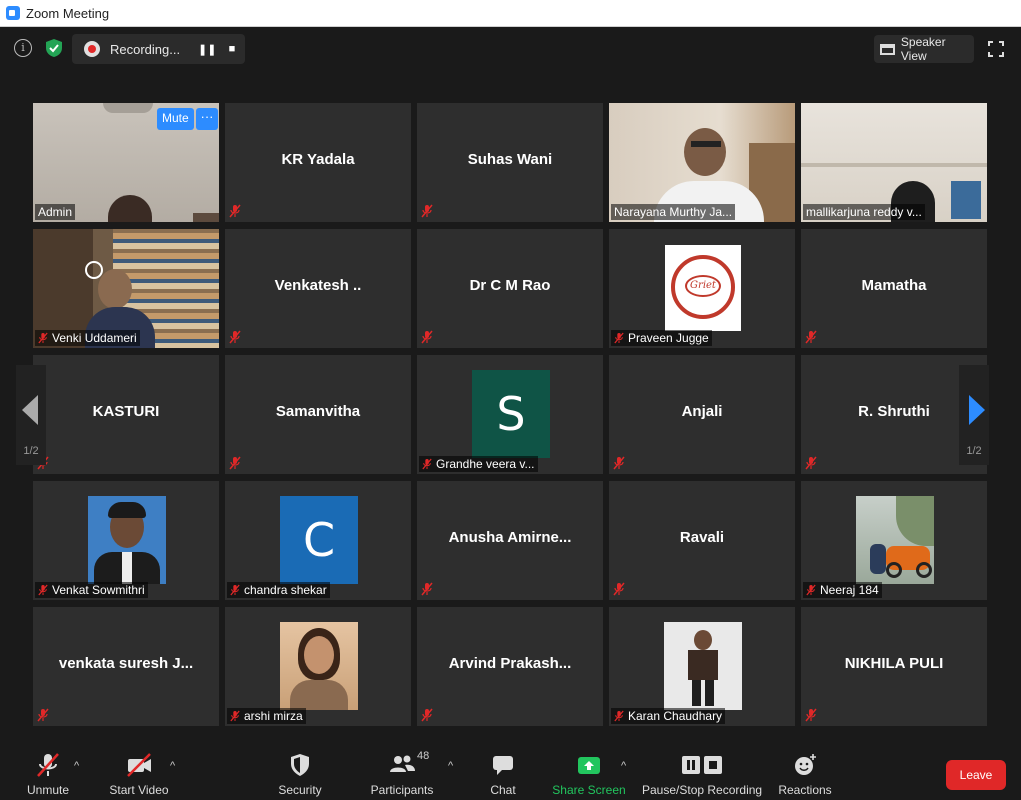 This screenshot has width=1021, height=800. I want to click on page-indicator-right: 1/2, so click(974, 451).